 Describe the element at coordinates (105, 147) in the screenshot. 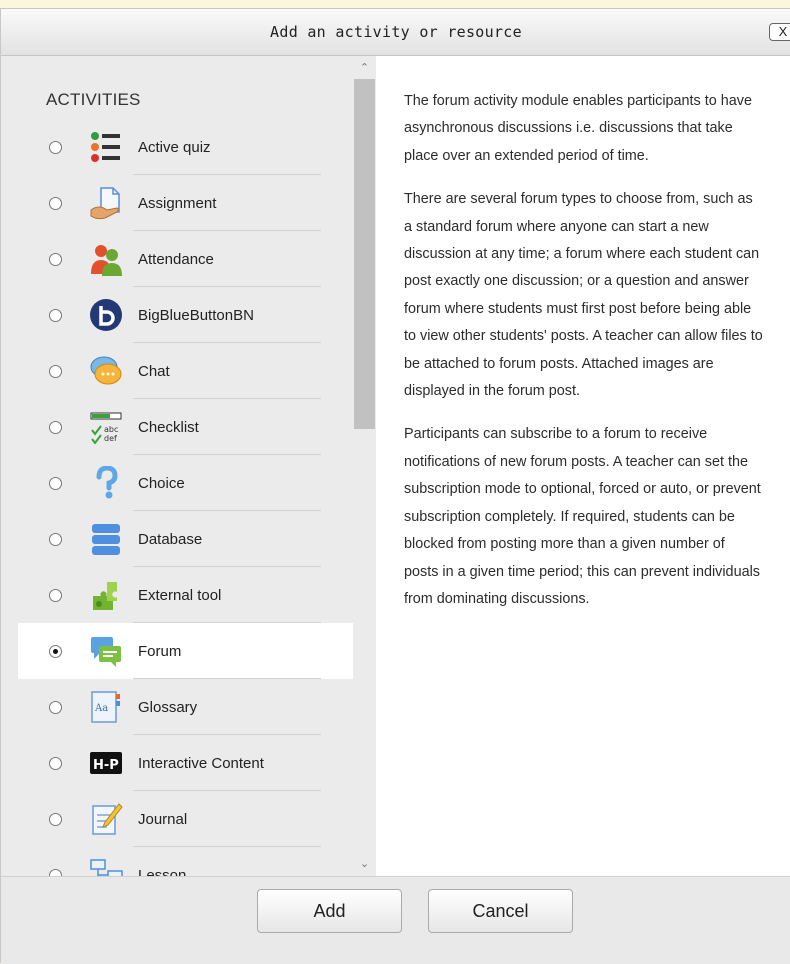

I see `active-quiz-icon` at that location.